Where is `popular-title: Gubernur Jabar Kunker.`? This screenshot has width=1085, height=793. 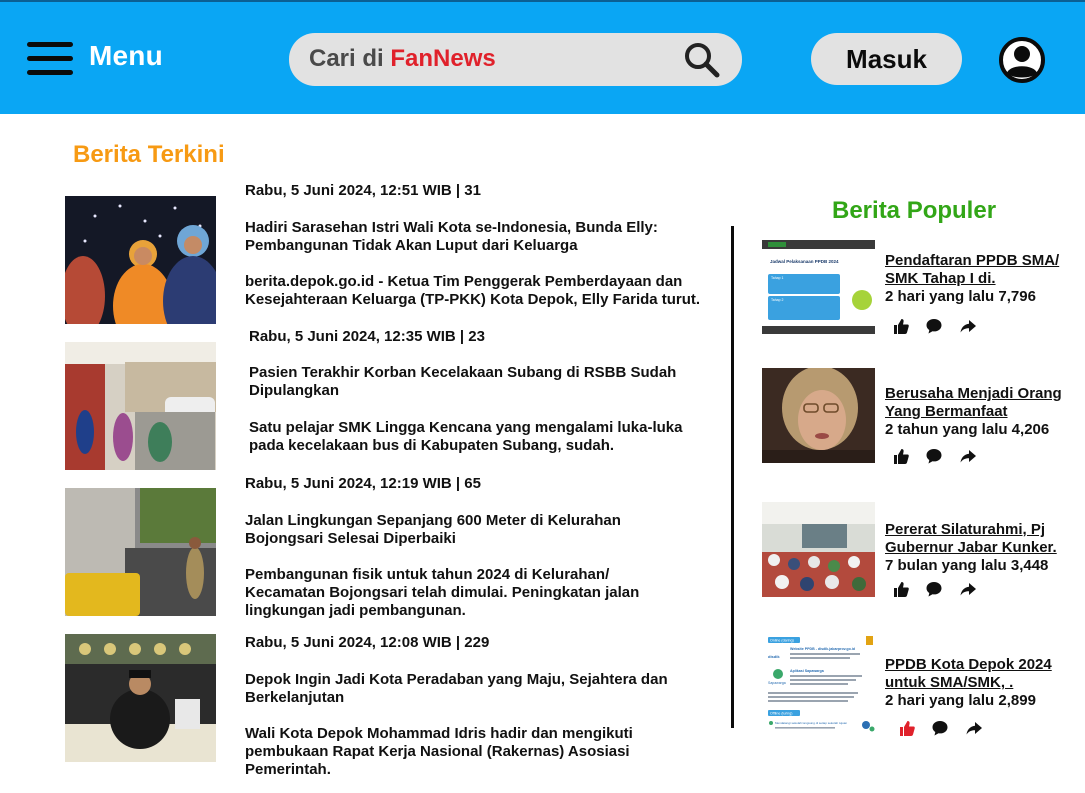
popular-title: Gubernur Jabar Kunker. is located at coordinates (971, 548).